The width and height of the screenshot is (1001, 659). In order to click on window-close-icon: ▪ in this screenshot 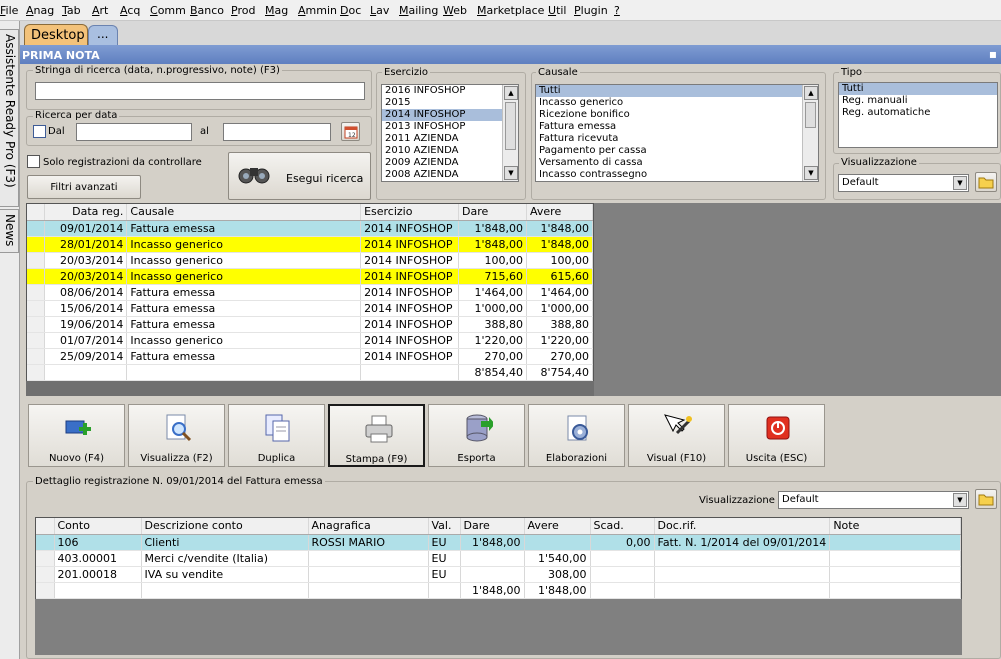, I will do `click(993, 54)`.